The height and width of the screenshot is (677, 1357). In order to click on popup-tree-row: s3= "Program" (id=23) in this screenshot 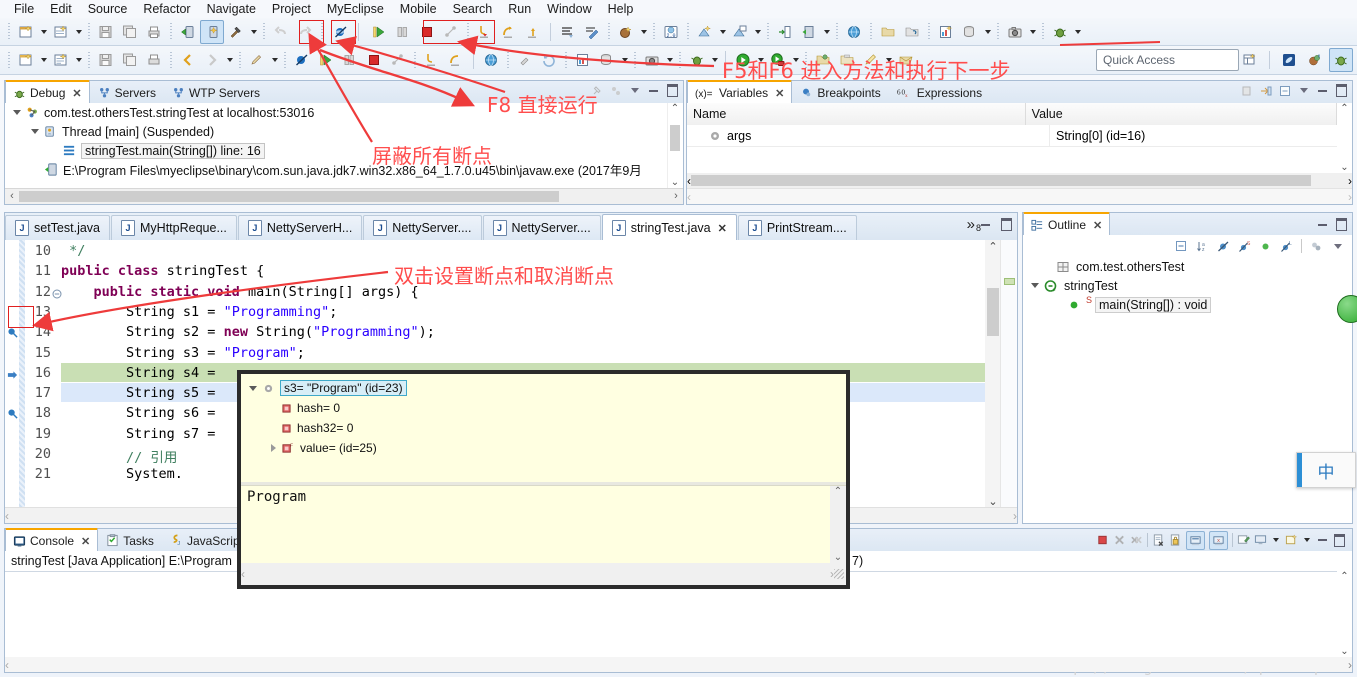, I will do `click(543, 388)`.